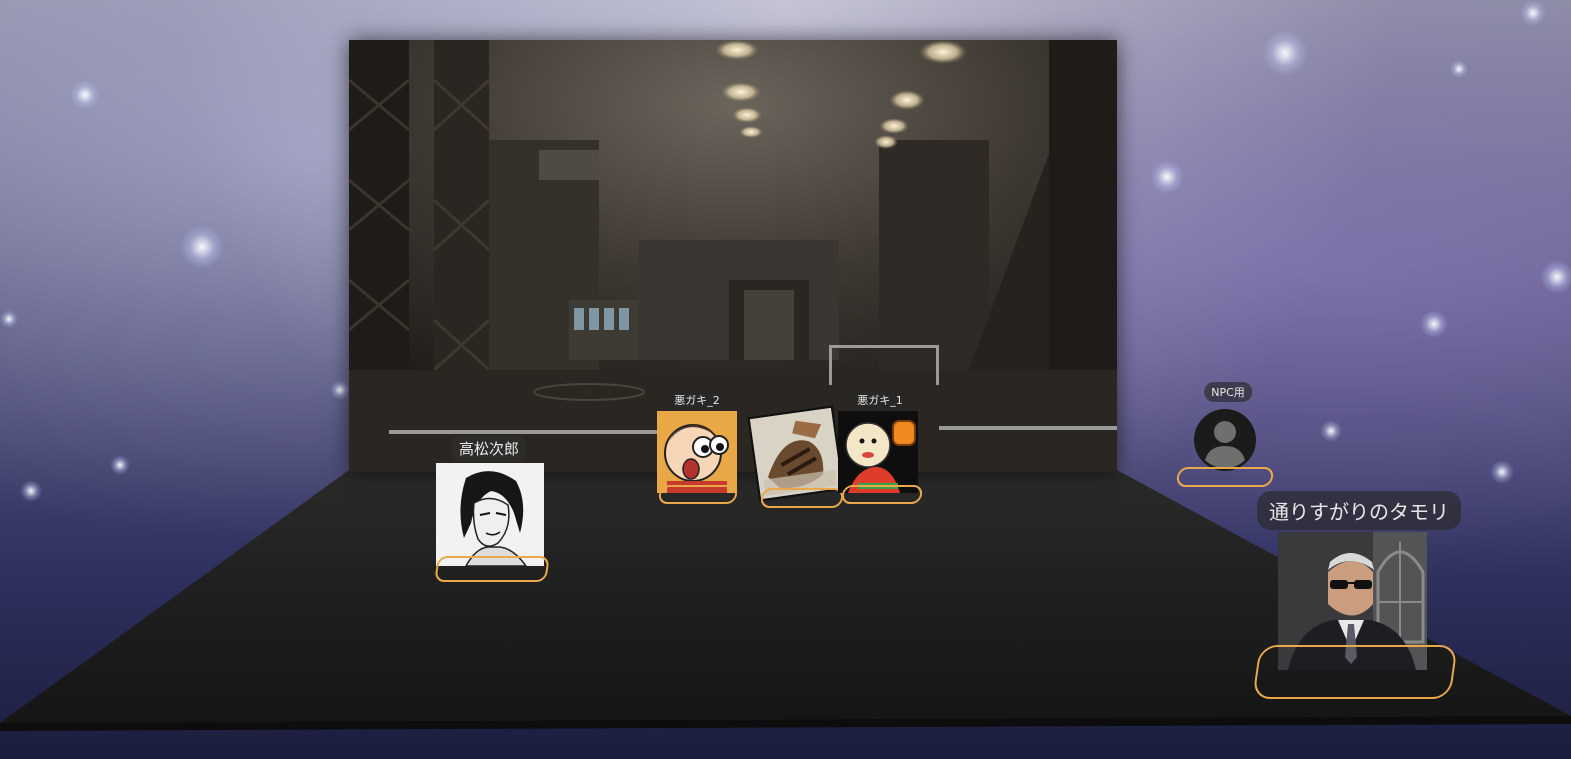  I want to click on character-token-warugaki2, so click(697, 452).